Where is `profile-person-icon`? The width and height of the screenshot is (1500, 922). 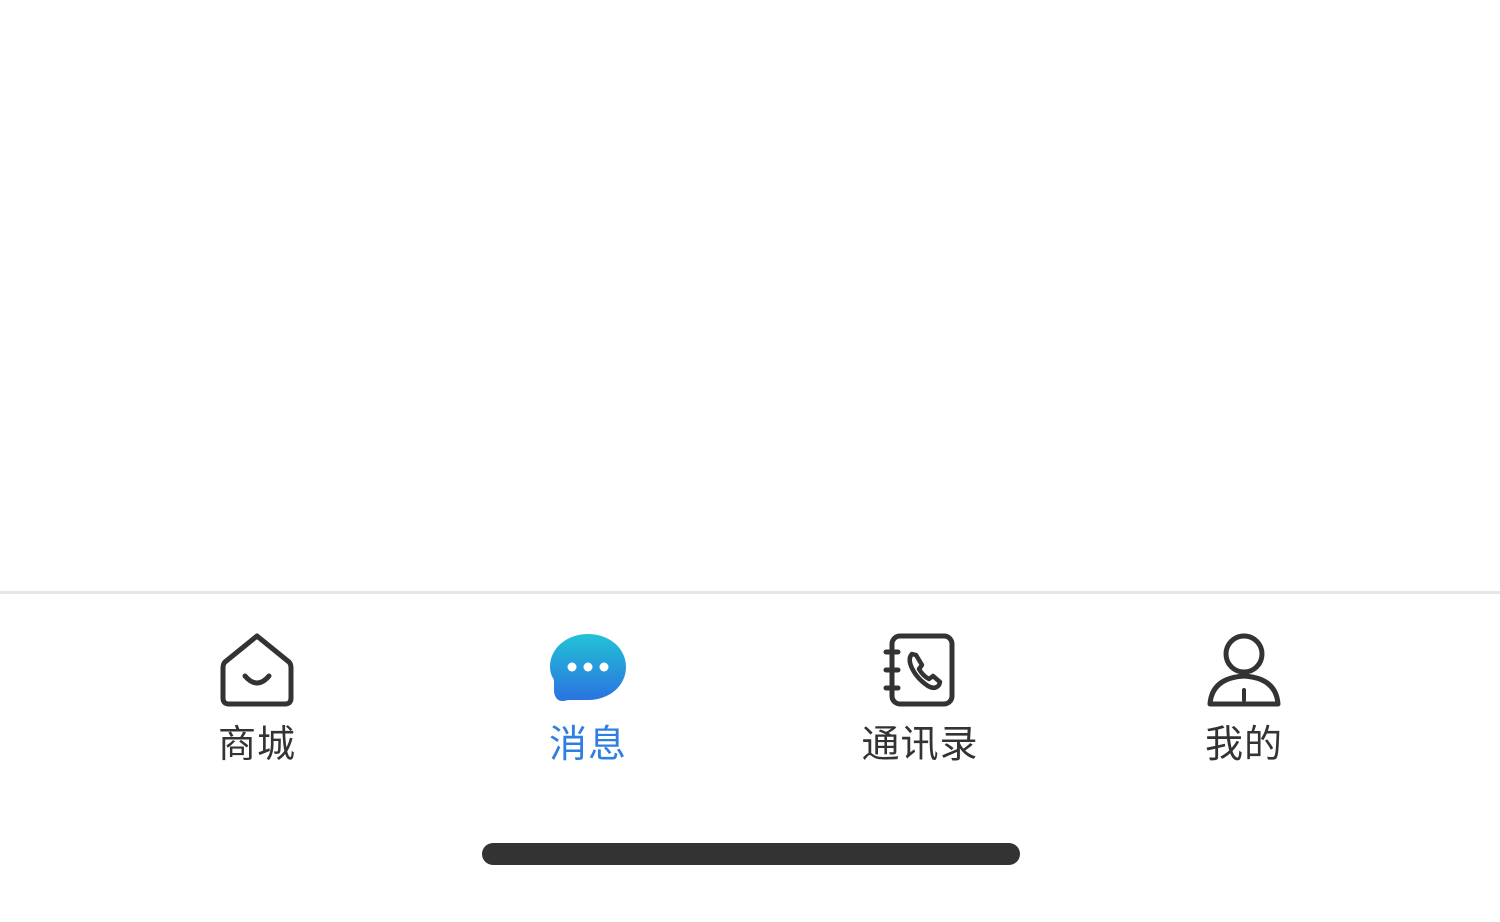 profile-person-icon is located at coordinates (1244, 670).